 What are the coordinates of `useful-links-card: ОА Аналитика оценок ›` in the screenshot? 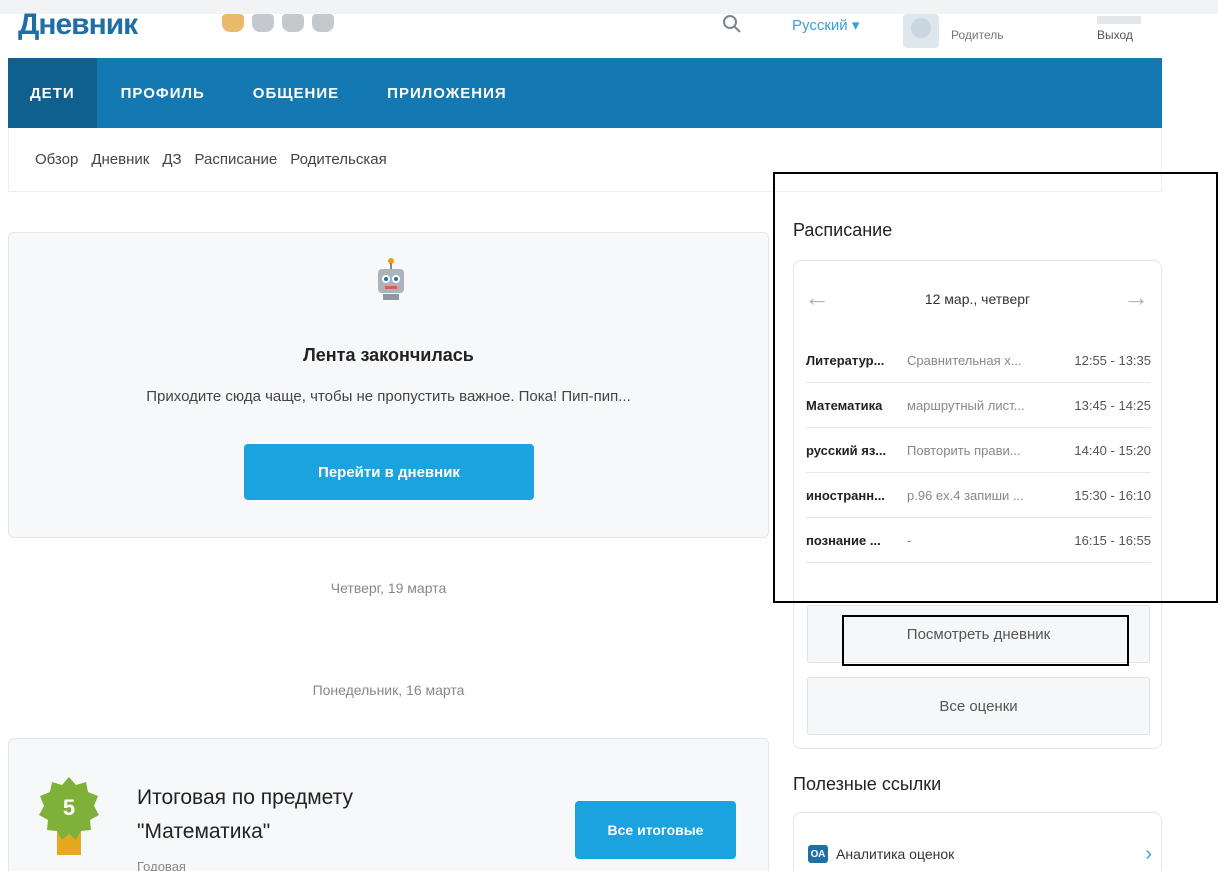 It's located at (977, 841).